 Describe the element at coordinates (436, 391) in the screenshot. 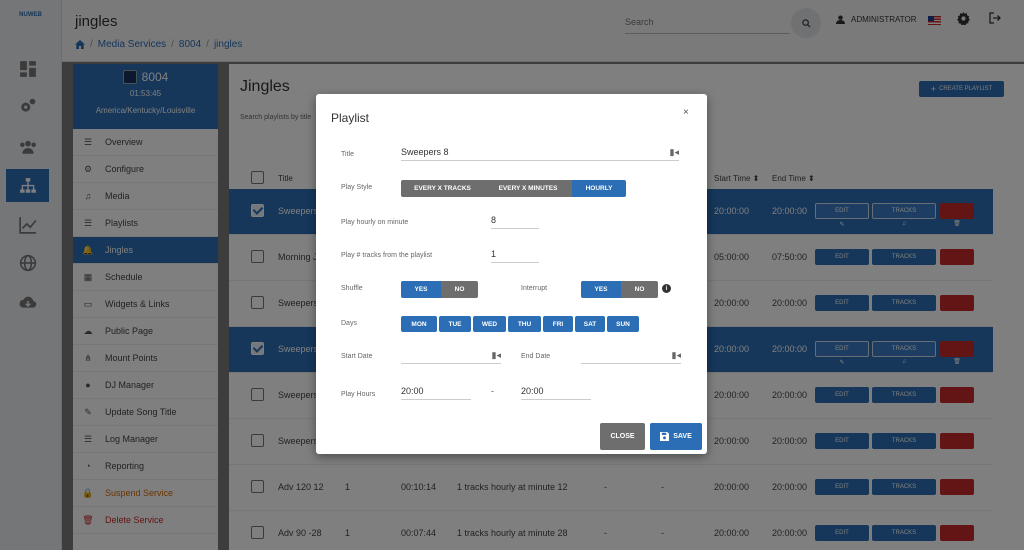

I see `play-hours-from-input: 20:00` at that location.